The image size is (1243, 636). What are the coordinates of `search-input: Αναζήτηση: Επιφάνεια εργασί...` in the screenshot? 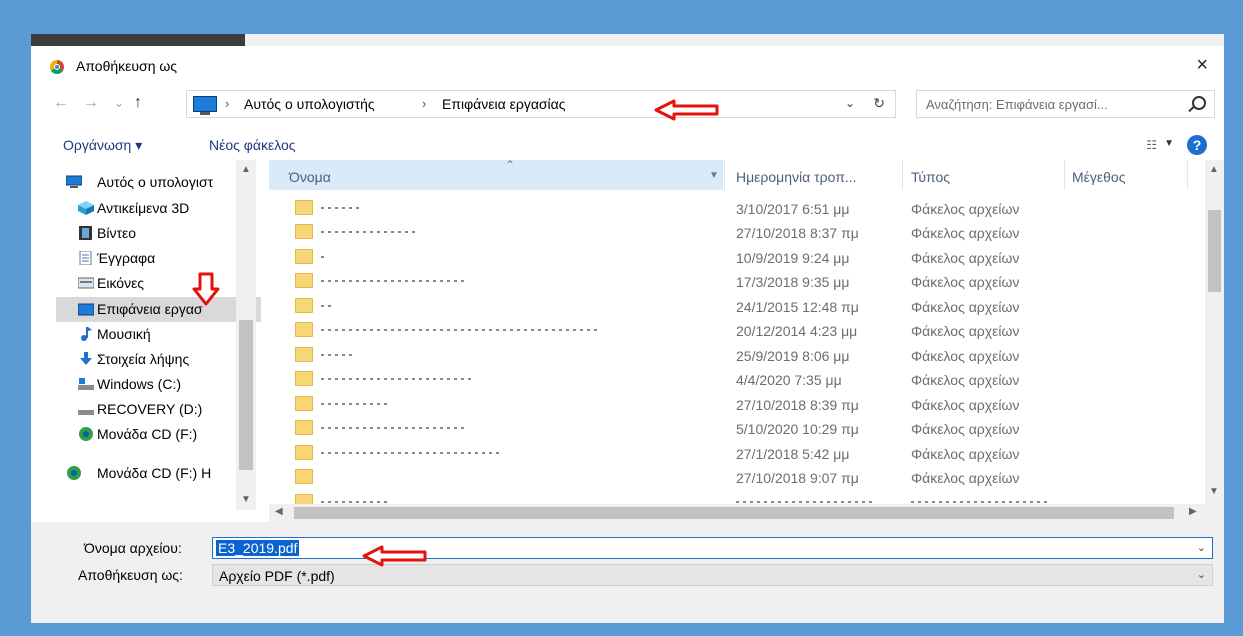 It's located at (1017, 104).